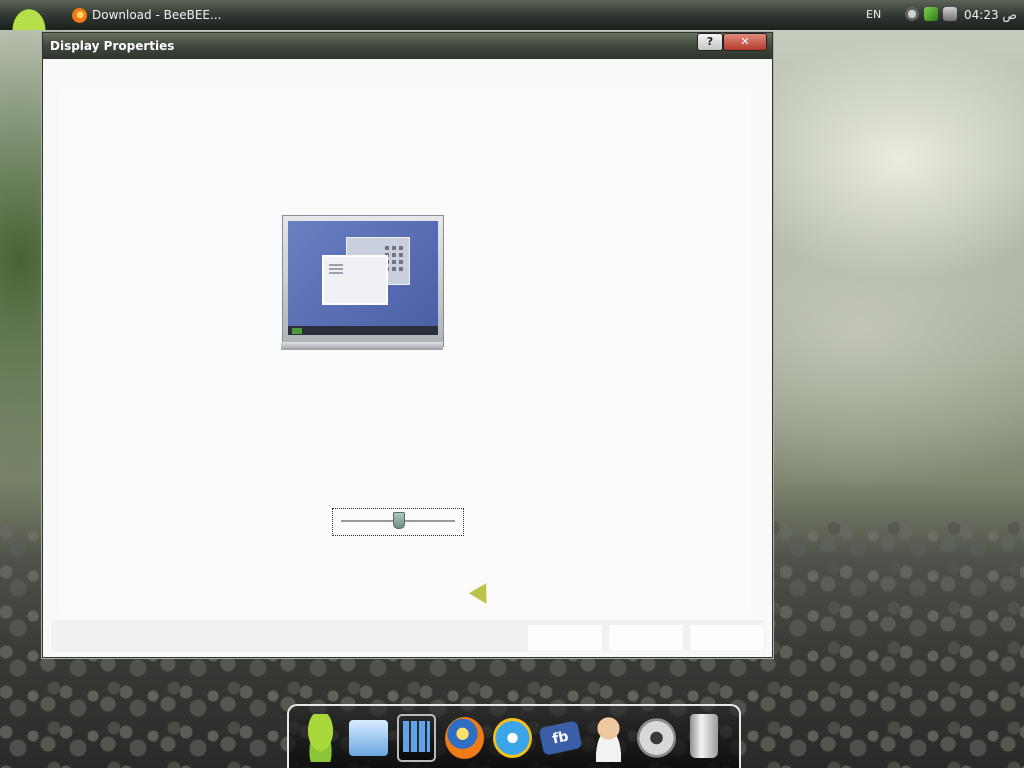  Describe the element at coordinates (355, 280) in the screenshot. I see `preview-window-front` at that location.